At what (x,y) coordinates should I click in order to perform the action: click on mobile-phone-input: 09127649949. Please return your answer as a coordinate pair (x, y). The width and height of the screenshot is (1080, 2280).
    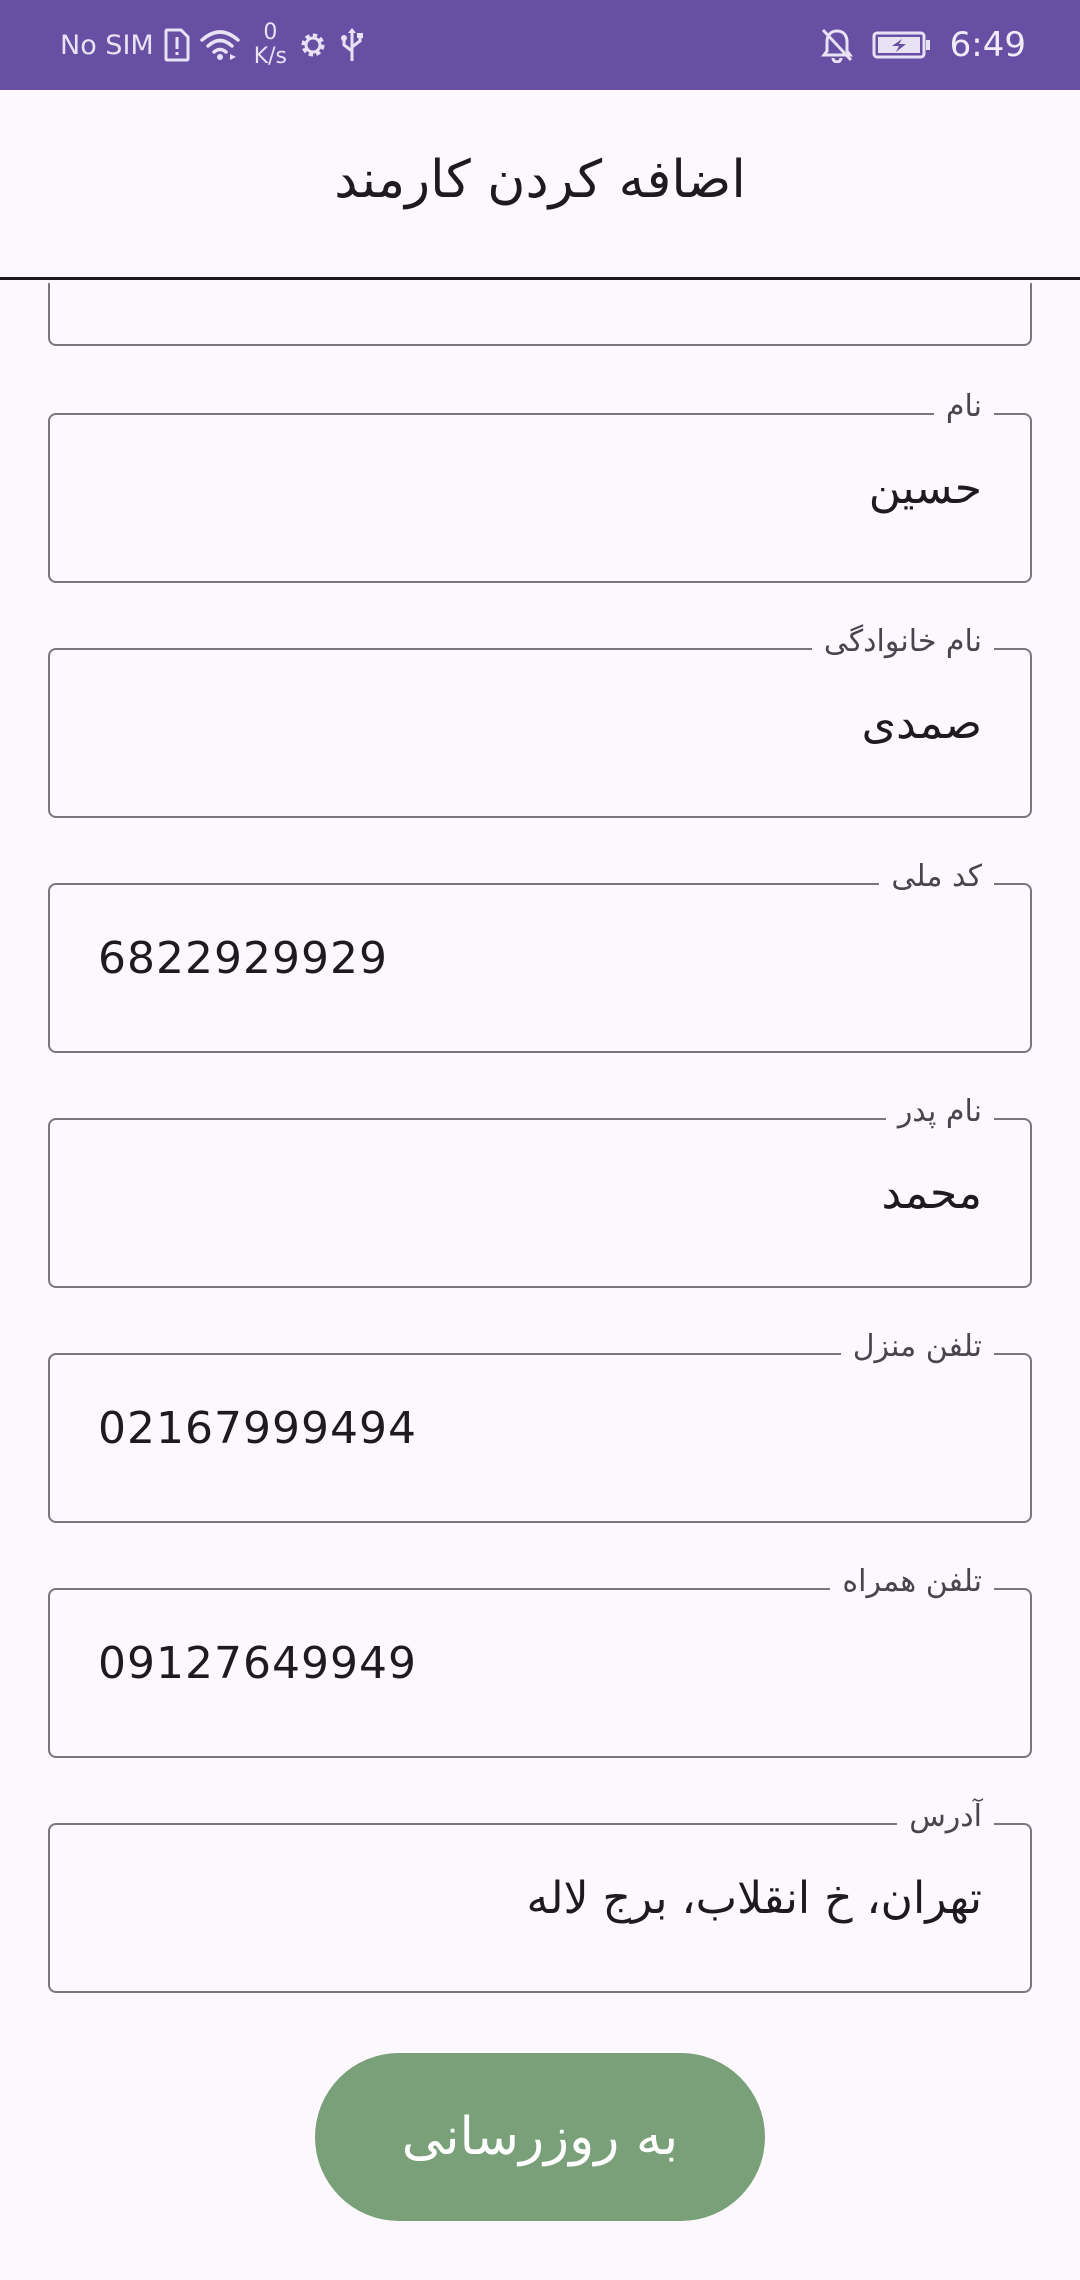
    Looking at the image, I should click on (540, 1663).